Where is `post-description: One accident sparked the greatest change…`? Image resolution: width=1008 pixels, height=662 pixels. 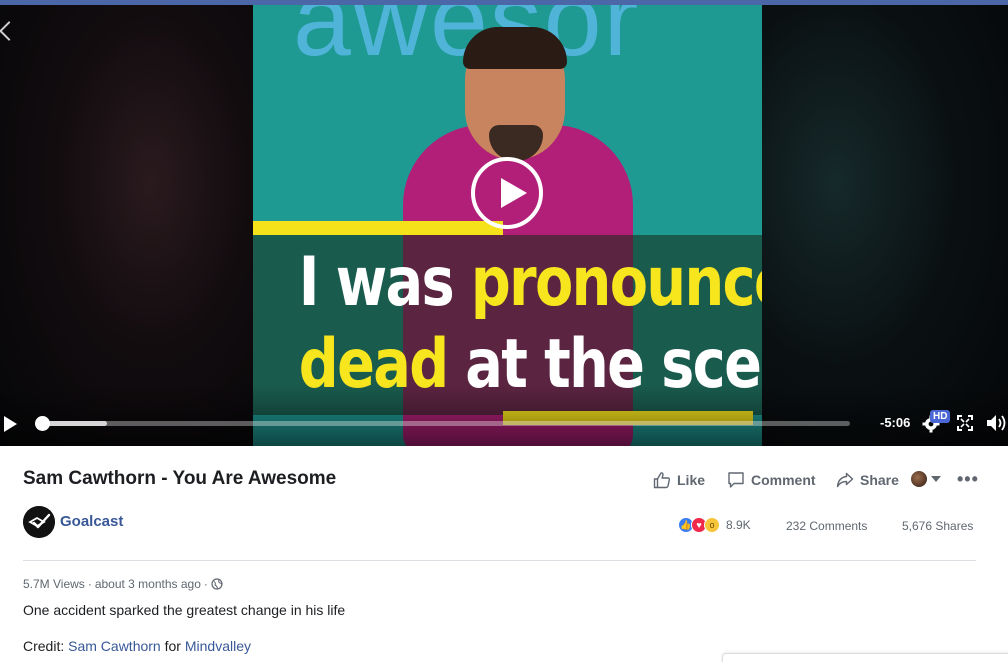 post-description: One accident sparked the greatest change… is located at coordinates (184, 610).